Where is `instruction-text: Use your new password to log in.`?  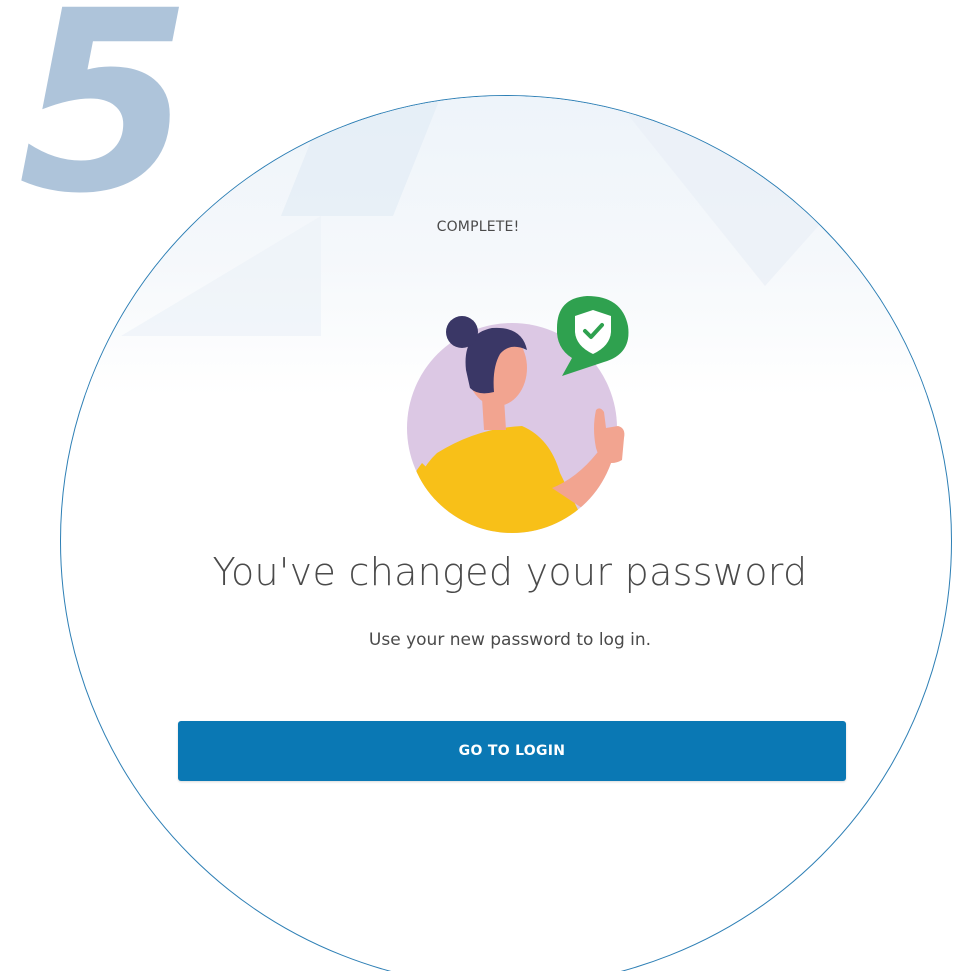 instruction-text: Use your new password to log in. is located at coordinates (510, 640).